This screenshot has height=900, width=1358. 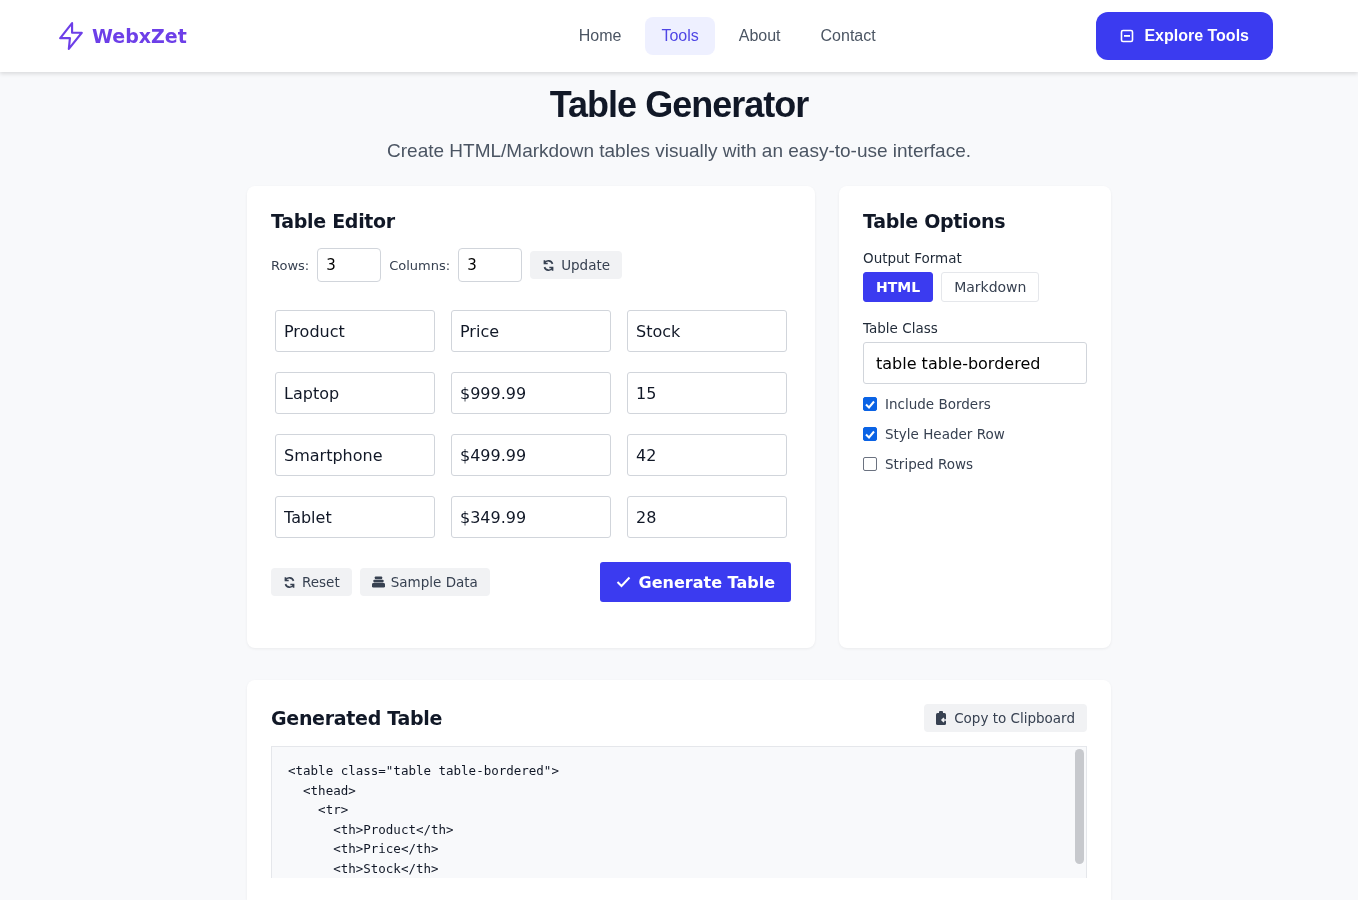 I want to click on format-toggle-button: Markdown, so click(x=990, y=287).